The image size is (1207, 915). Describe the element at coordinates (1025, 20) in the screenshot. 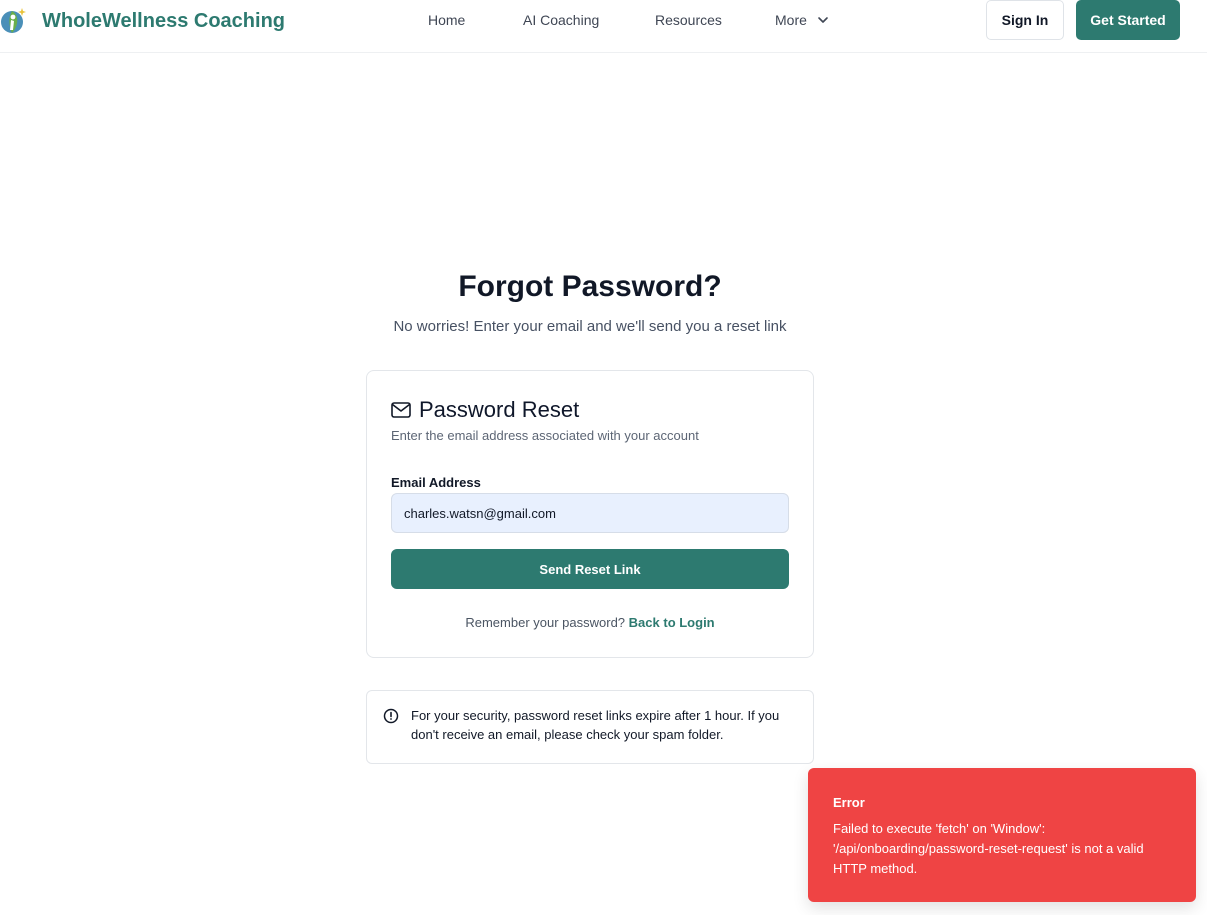

I see `sign-in-button: Sign In` at that location.